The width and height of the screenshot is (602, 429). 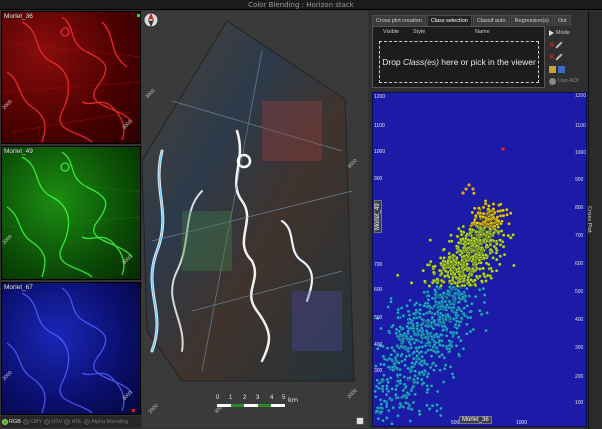 What do you see at coordinates (11, 422) in the screenshot?
I see `mode-rgb: RGB` at bounding box center [11, 422].